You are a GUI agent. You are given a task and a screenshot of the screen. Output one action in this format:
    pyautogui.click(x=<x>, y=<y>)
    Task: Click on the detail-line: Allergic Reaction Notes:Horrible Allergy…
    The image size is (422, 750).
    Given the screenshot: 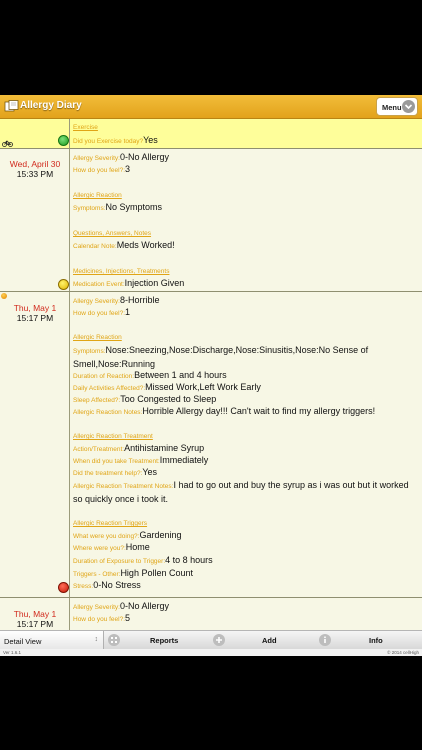 What is the action you would take?
    pyautogui.click(x=224, y=411)
    